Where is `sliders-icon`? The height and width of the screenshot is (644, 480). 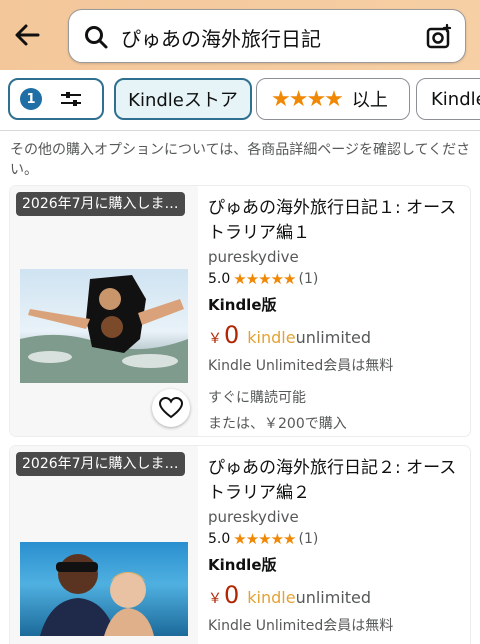 sliders-icon is located at coordinates (71, 99).